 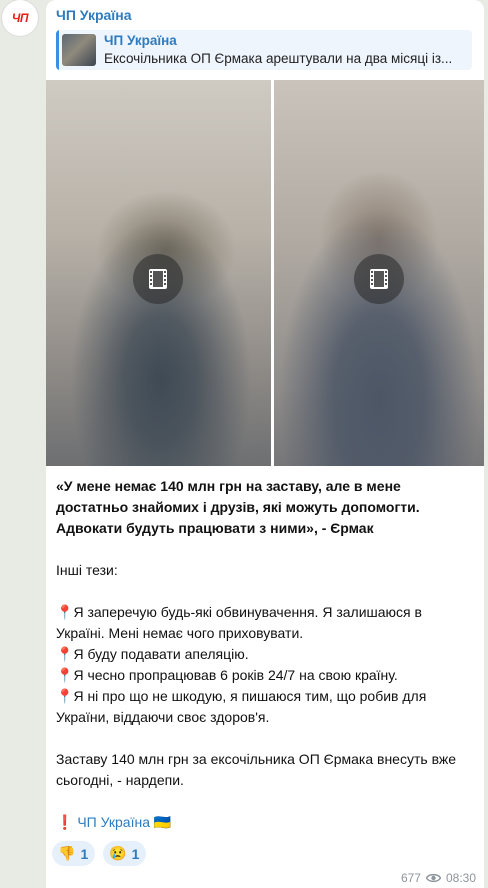 I want to click on reply-accent-bar, so click(x=57, y=50).